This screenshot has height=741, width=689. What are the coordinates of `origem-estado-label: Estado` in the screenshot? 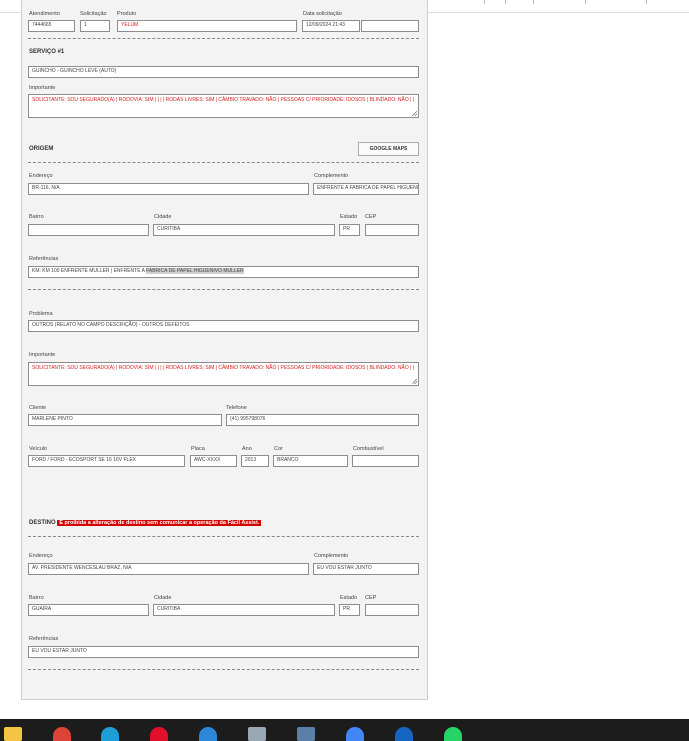 It's located at (349, 217).